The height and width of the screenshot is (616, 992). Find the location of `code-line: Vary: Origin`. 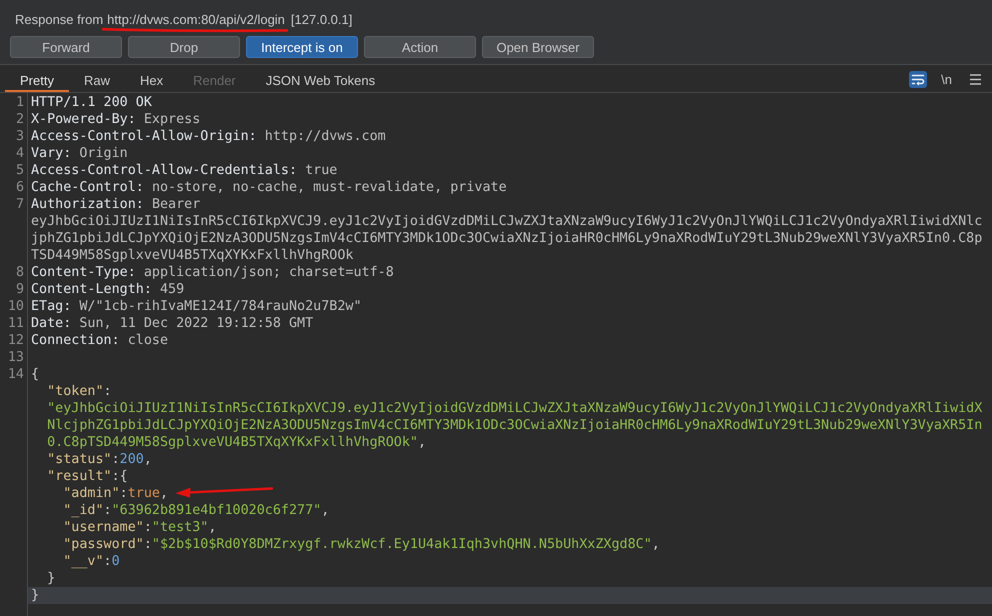

code-line: Vary: Origin is located at coordinates (79, 153).